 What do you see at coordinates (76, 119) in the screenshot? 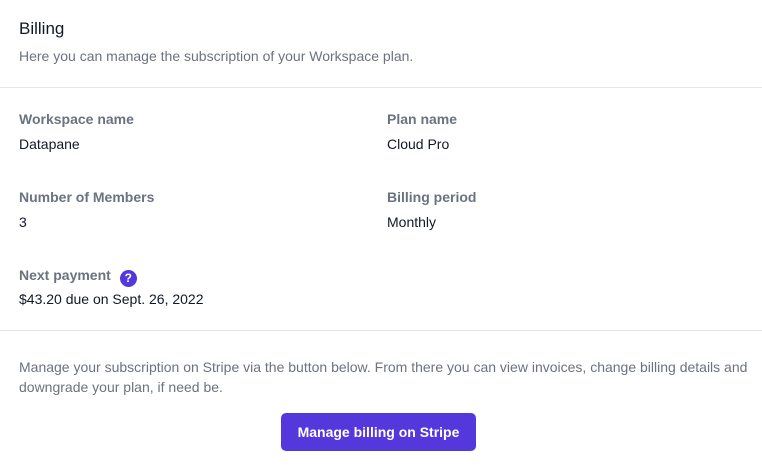
I see `workspace-name-label: Workspace name` at bounding box center [76, 119].